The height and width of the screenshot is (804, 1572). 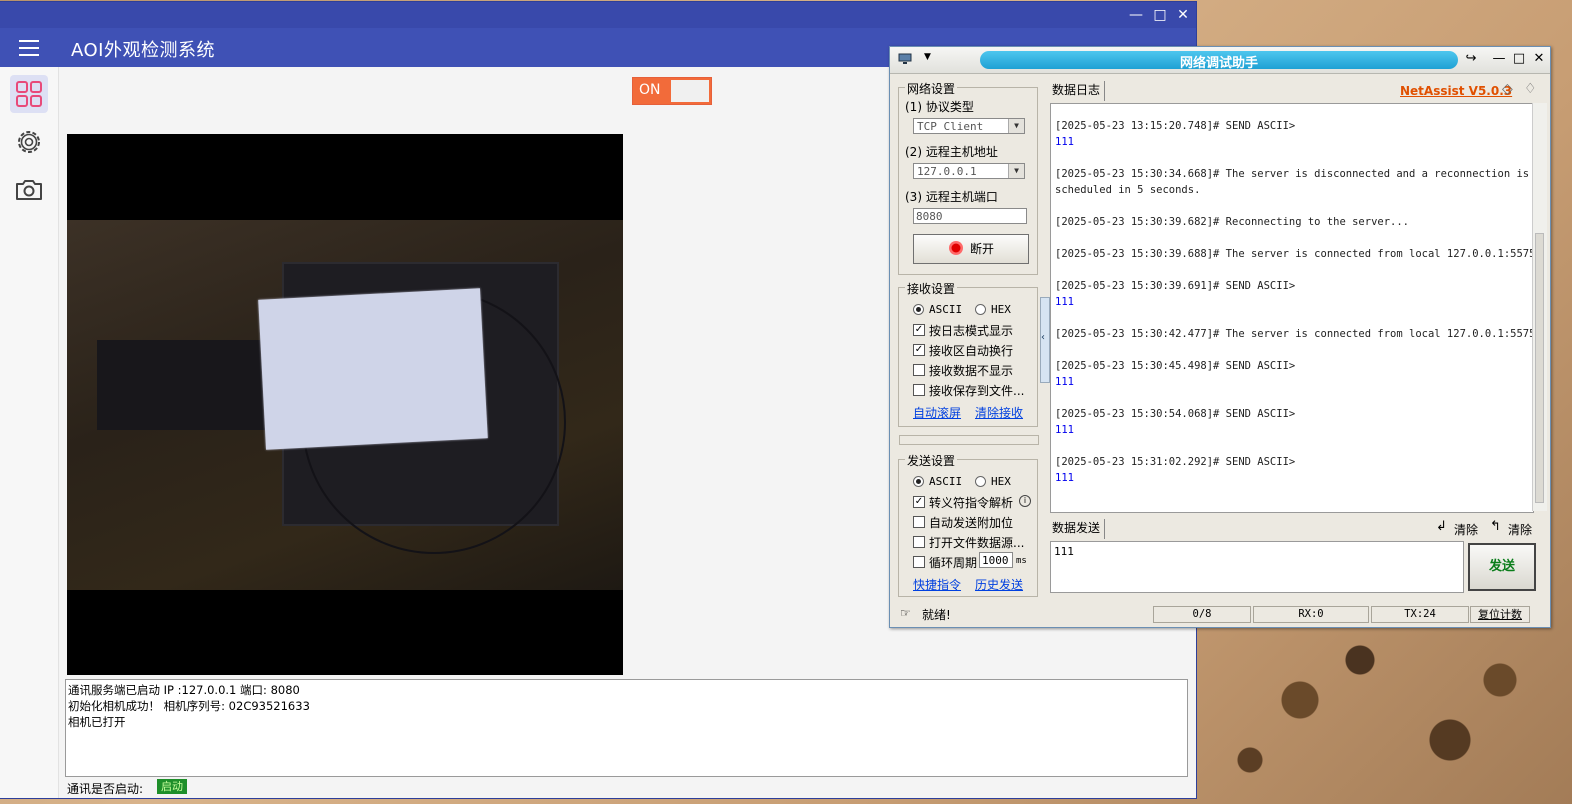 I want to click on sidebar-item-dashboard, so click(x=29, y=94).